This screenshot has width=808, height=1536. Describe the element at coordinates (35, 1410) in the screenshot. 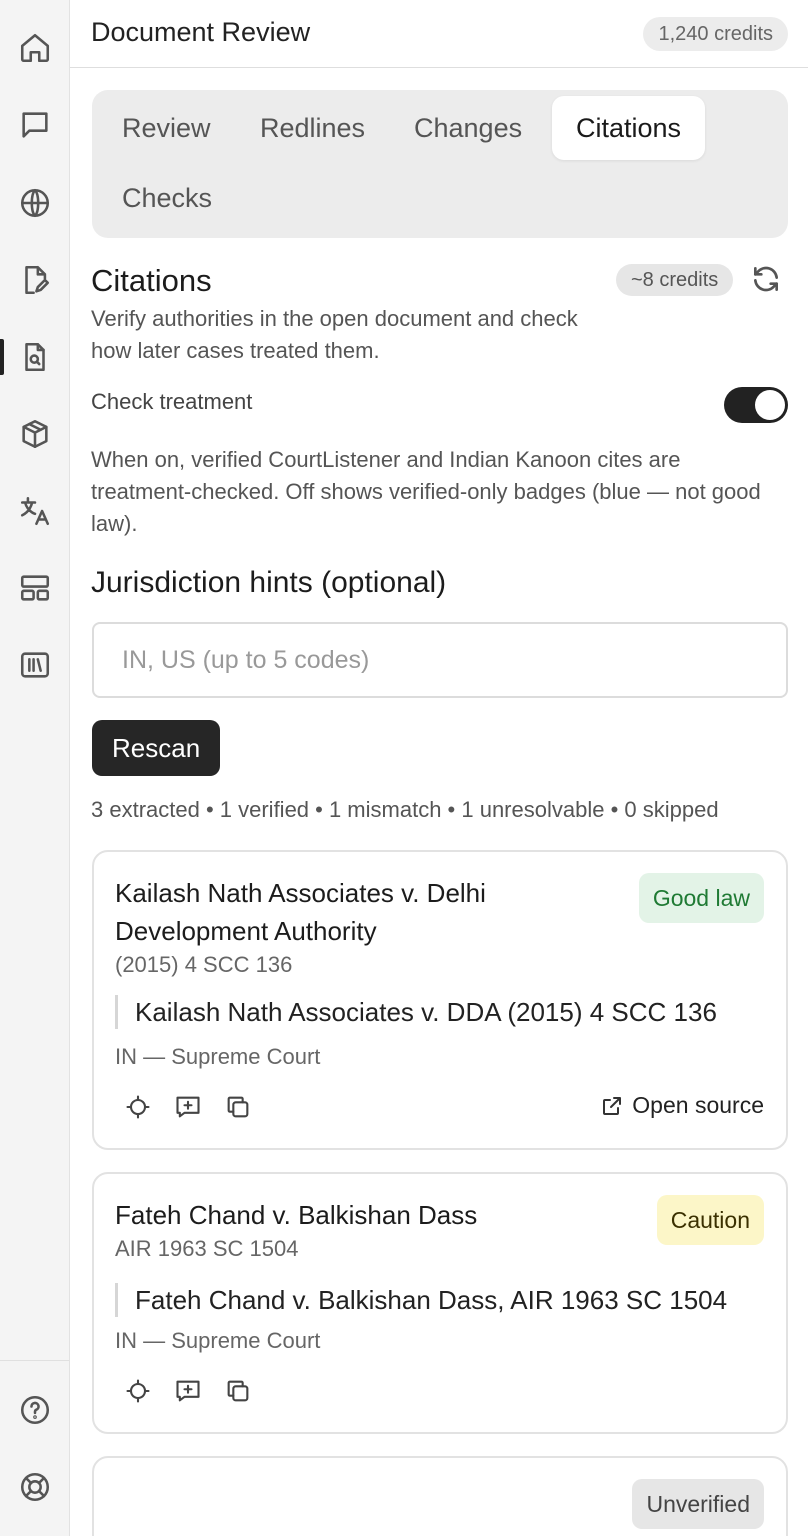

I see `help-icon` at that location.